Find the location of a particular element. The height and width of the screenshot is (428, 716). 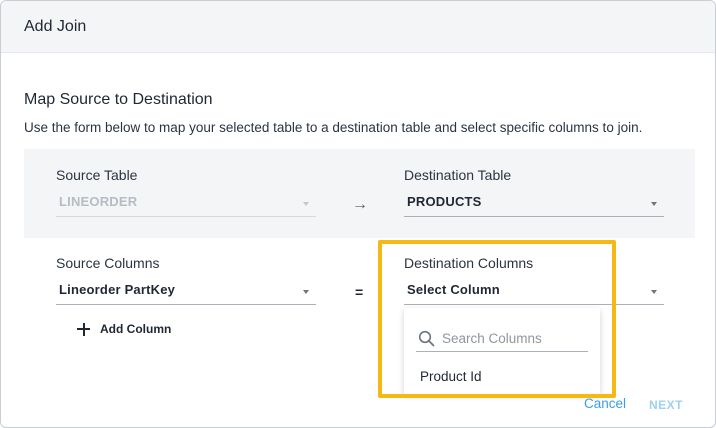

add-column-button: Add Column is located at coordinates (124, 329).